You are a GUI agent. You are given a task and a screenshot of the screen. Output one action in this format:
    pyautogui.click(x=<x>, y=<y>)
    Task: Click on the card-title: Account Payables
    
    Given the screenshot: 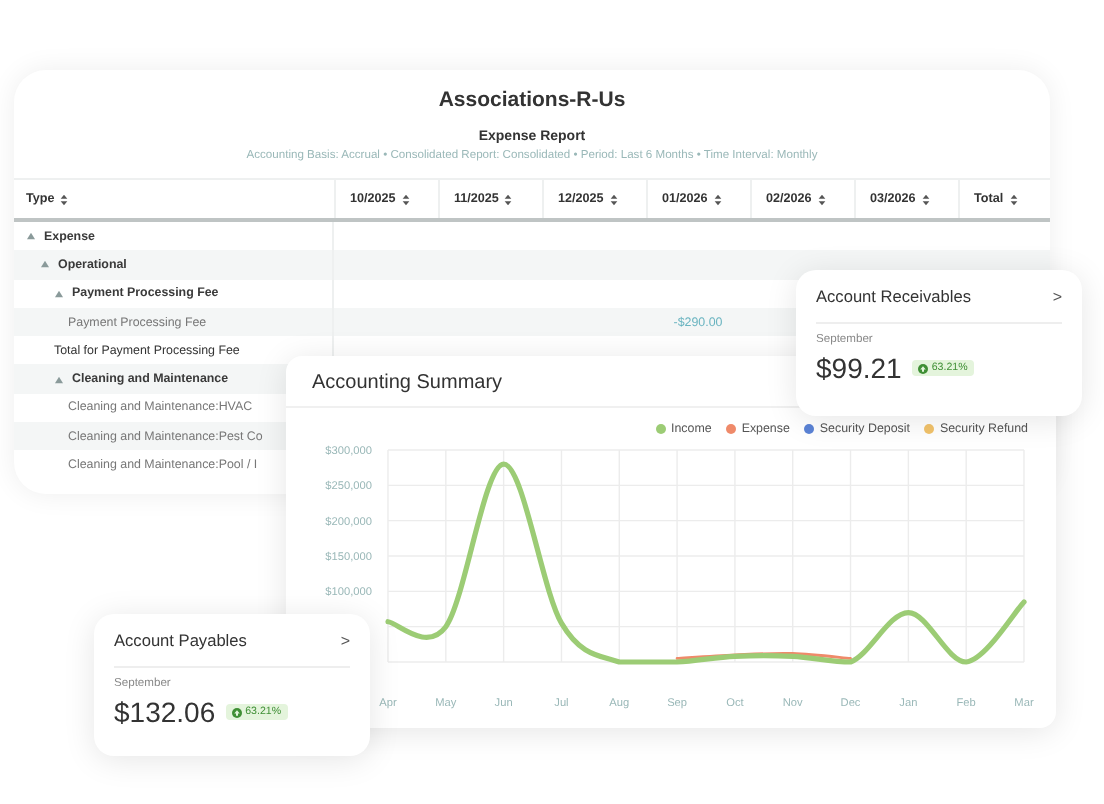 What is the action you would take?
    pyautogui.click(x=180, y=640)
    